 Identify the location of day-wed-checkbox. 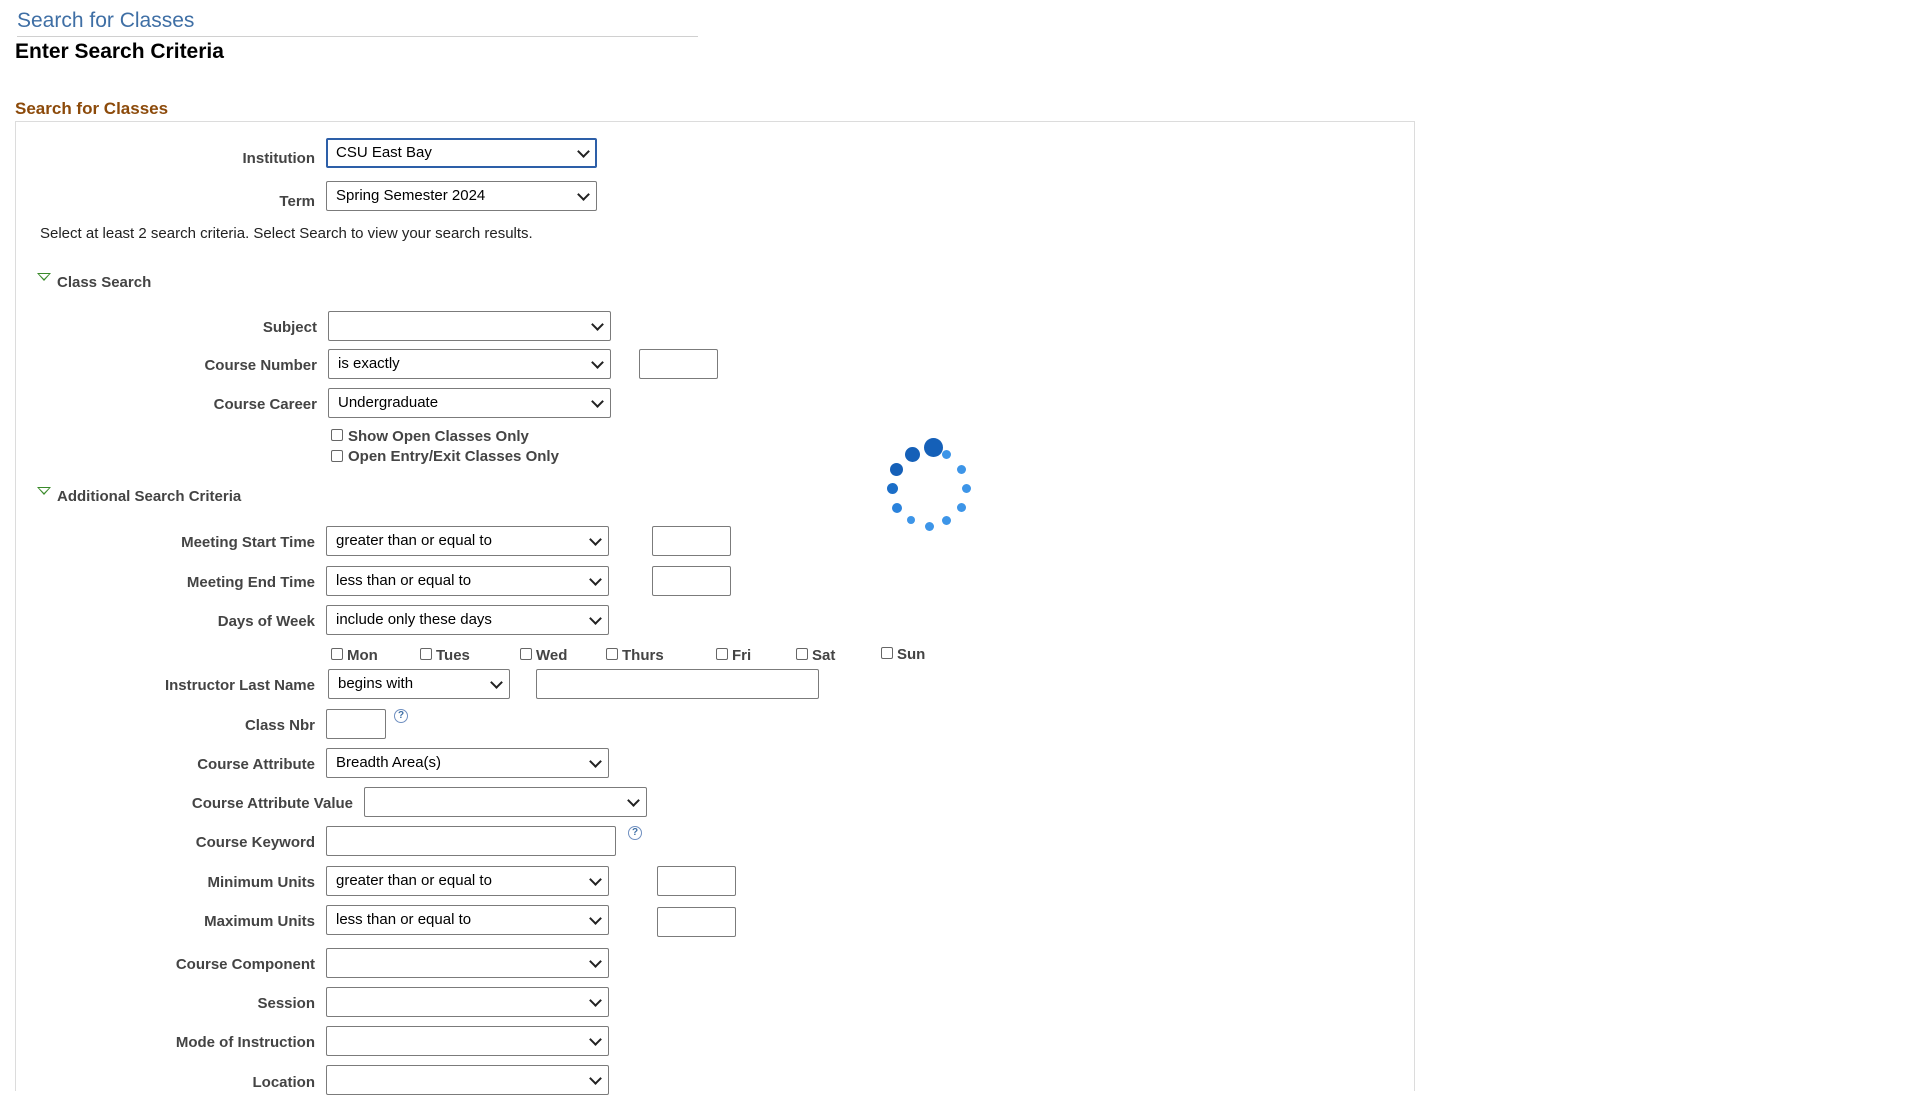
(526, 654).